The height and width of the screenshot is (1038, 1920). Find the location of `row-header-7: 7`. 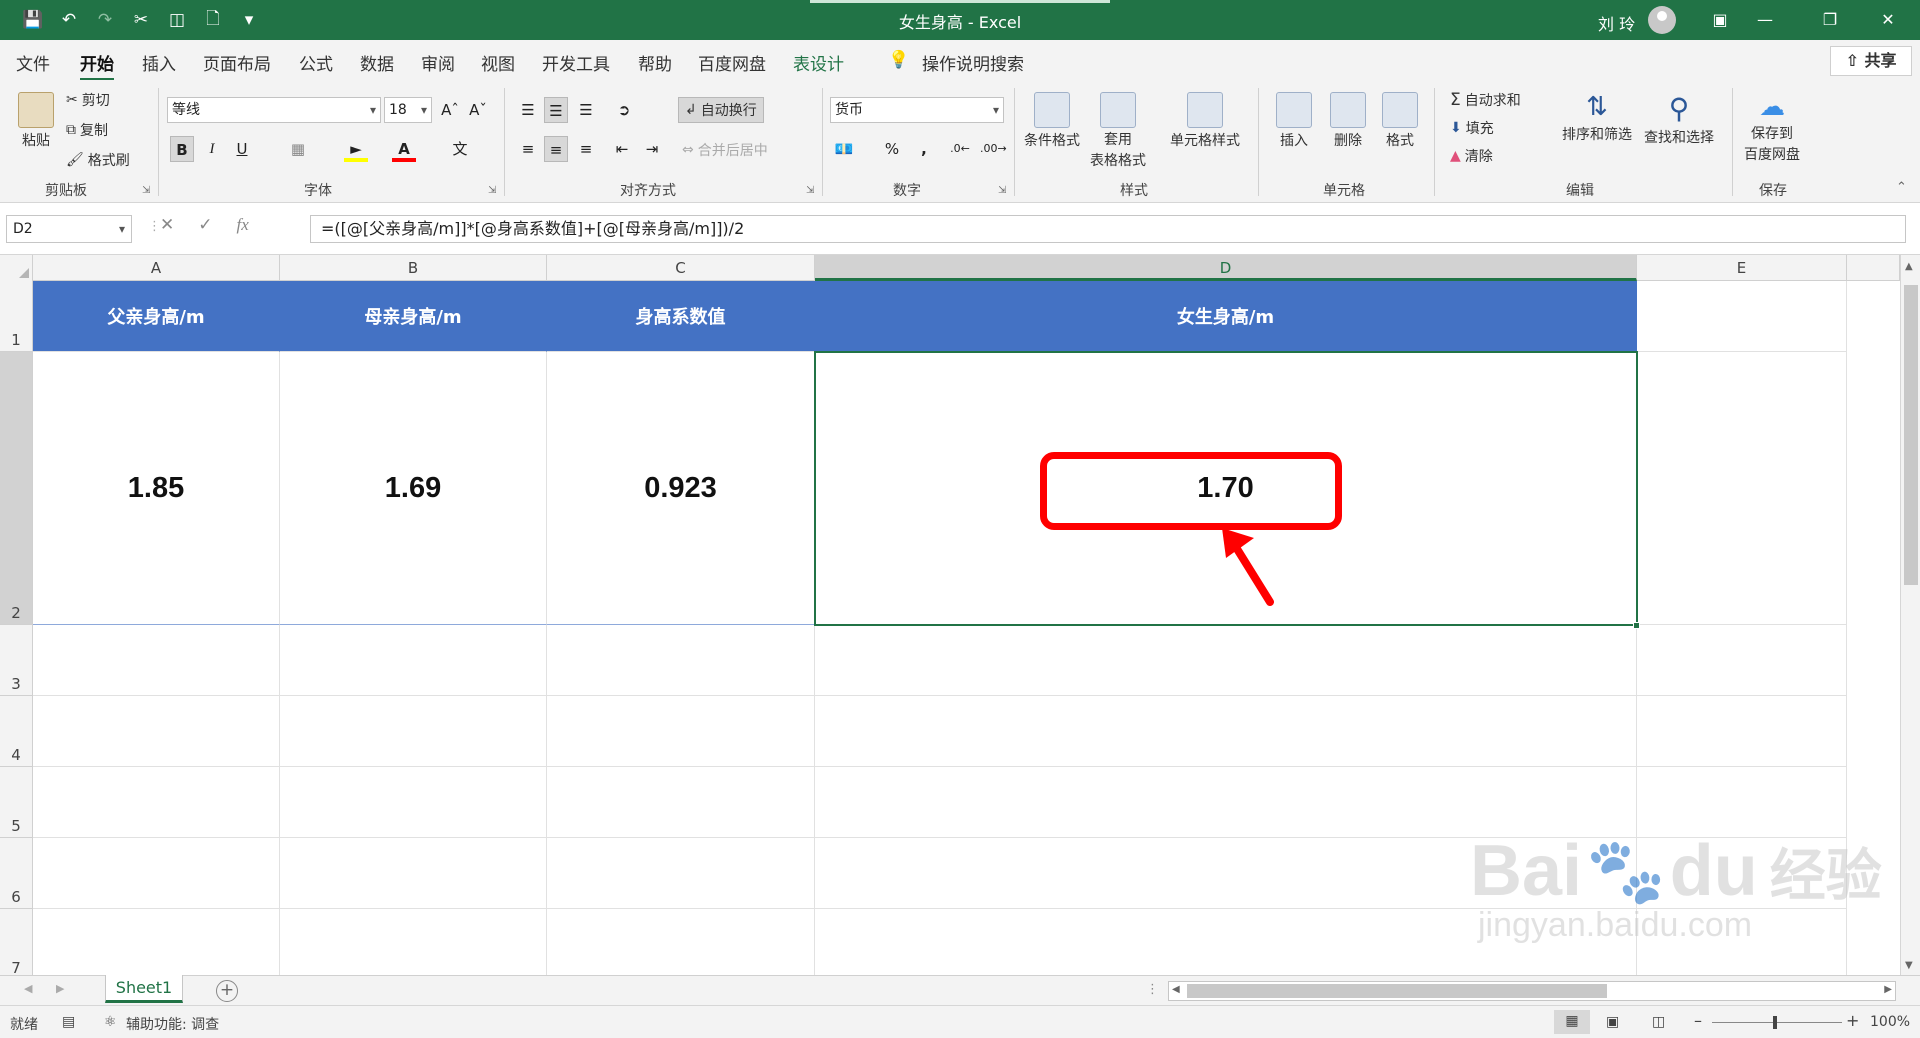

row-header-7: 7 is located at coordinates (16, 942).